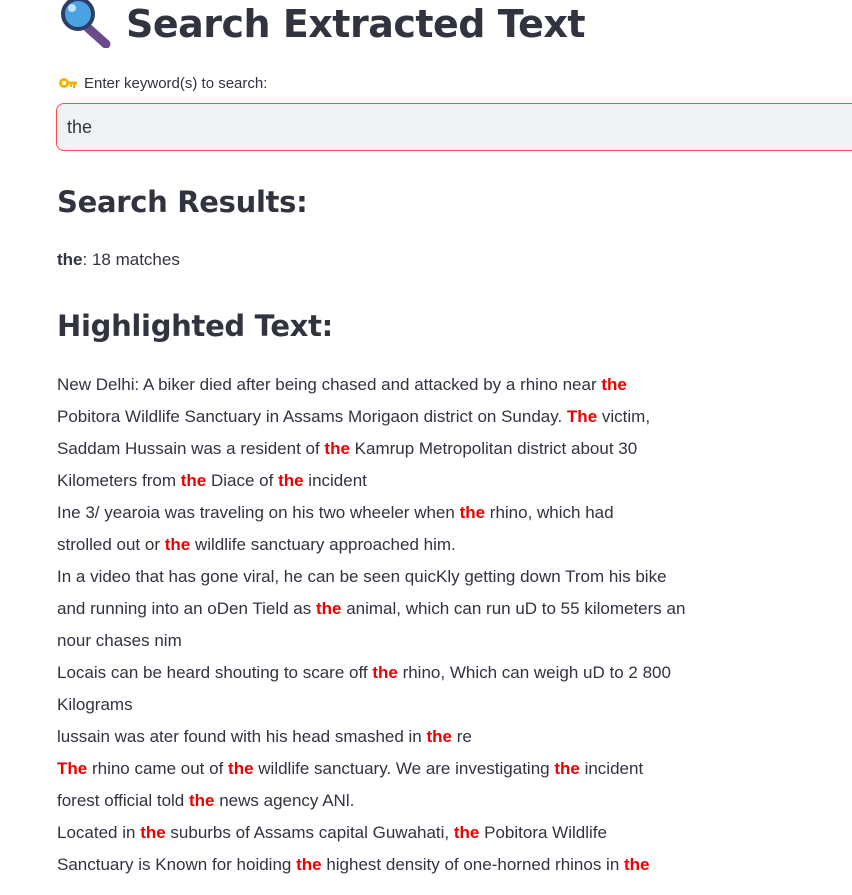 Image resolution: width=852 pixels, height=895 pixels. I want to click on magnifying-glass-icon, so click(87, 24).